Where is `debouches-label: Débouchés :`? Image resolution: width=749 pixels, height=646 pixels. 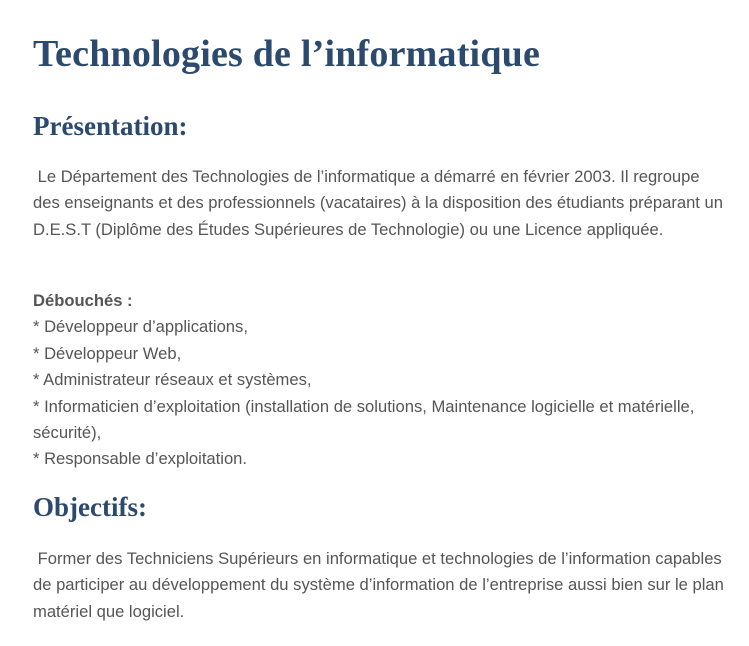
debouches-label: Débouchés : is located at coordinates (83, 300).